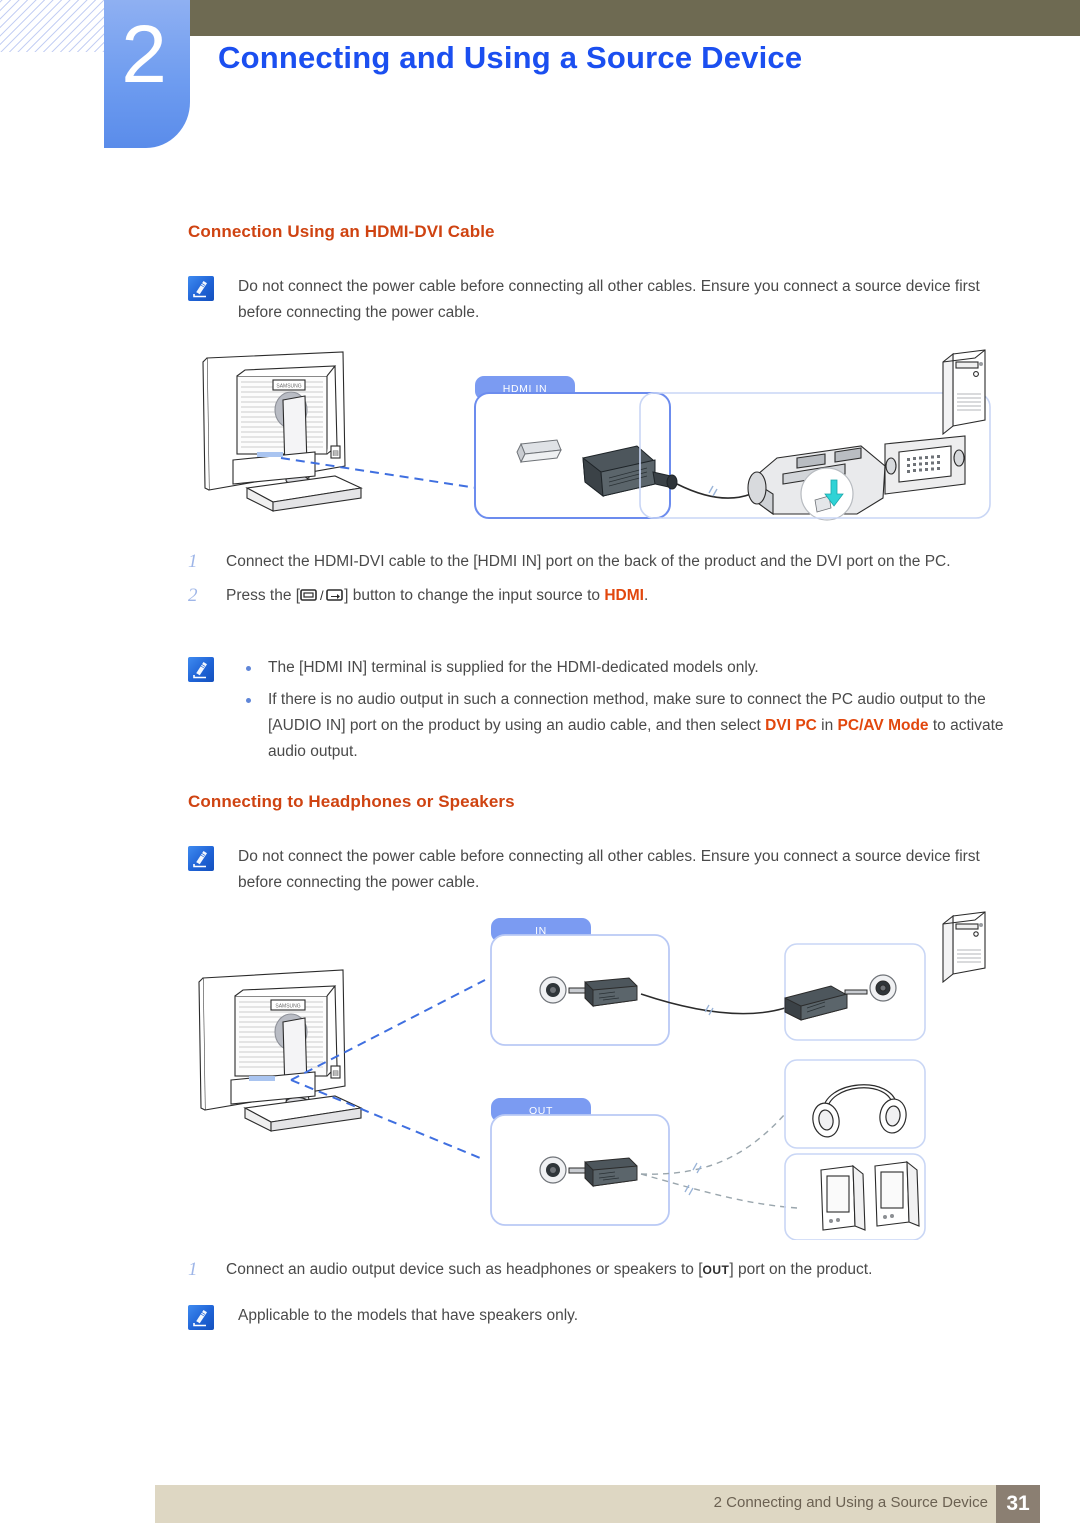 Image resolution: width=1080 pixels, height=1527 pixels. I want to click on section-heading-hdmi-dvi: Connection Using an HDMI-DVI Cable, so click(341, 231).